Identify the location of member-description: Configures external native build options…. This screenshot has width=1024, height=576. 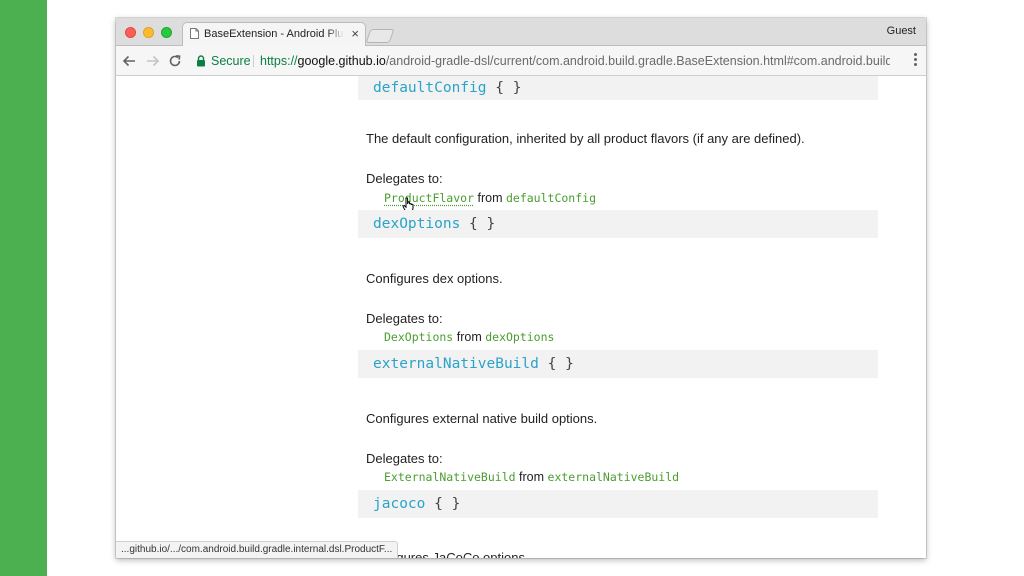
(482, 418).